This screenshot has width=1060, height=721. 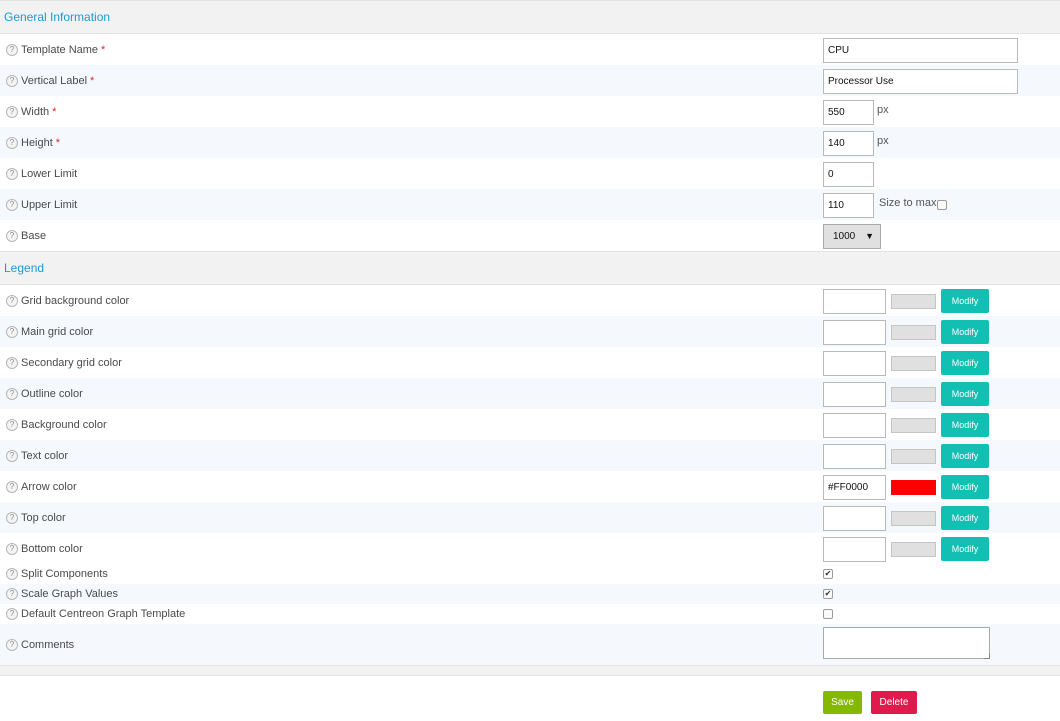 I want to click on row-upper-limit: ? Upper Limit 110 Size to max, so click(x=530, y=204).